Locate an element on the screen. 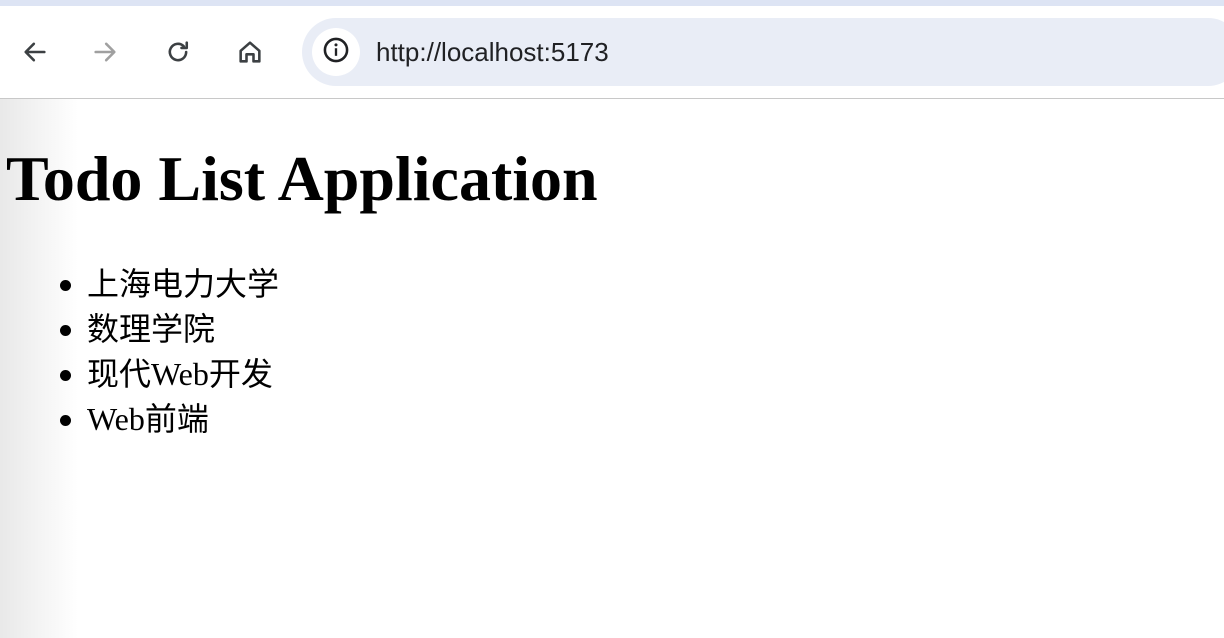 This screenshot has height=638, width=1224. back-button is located at coordinates (35, 52).